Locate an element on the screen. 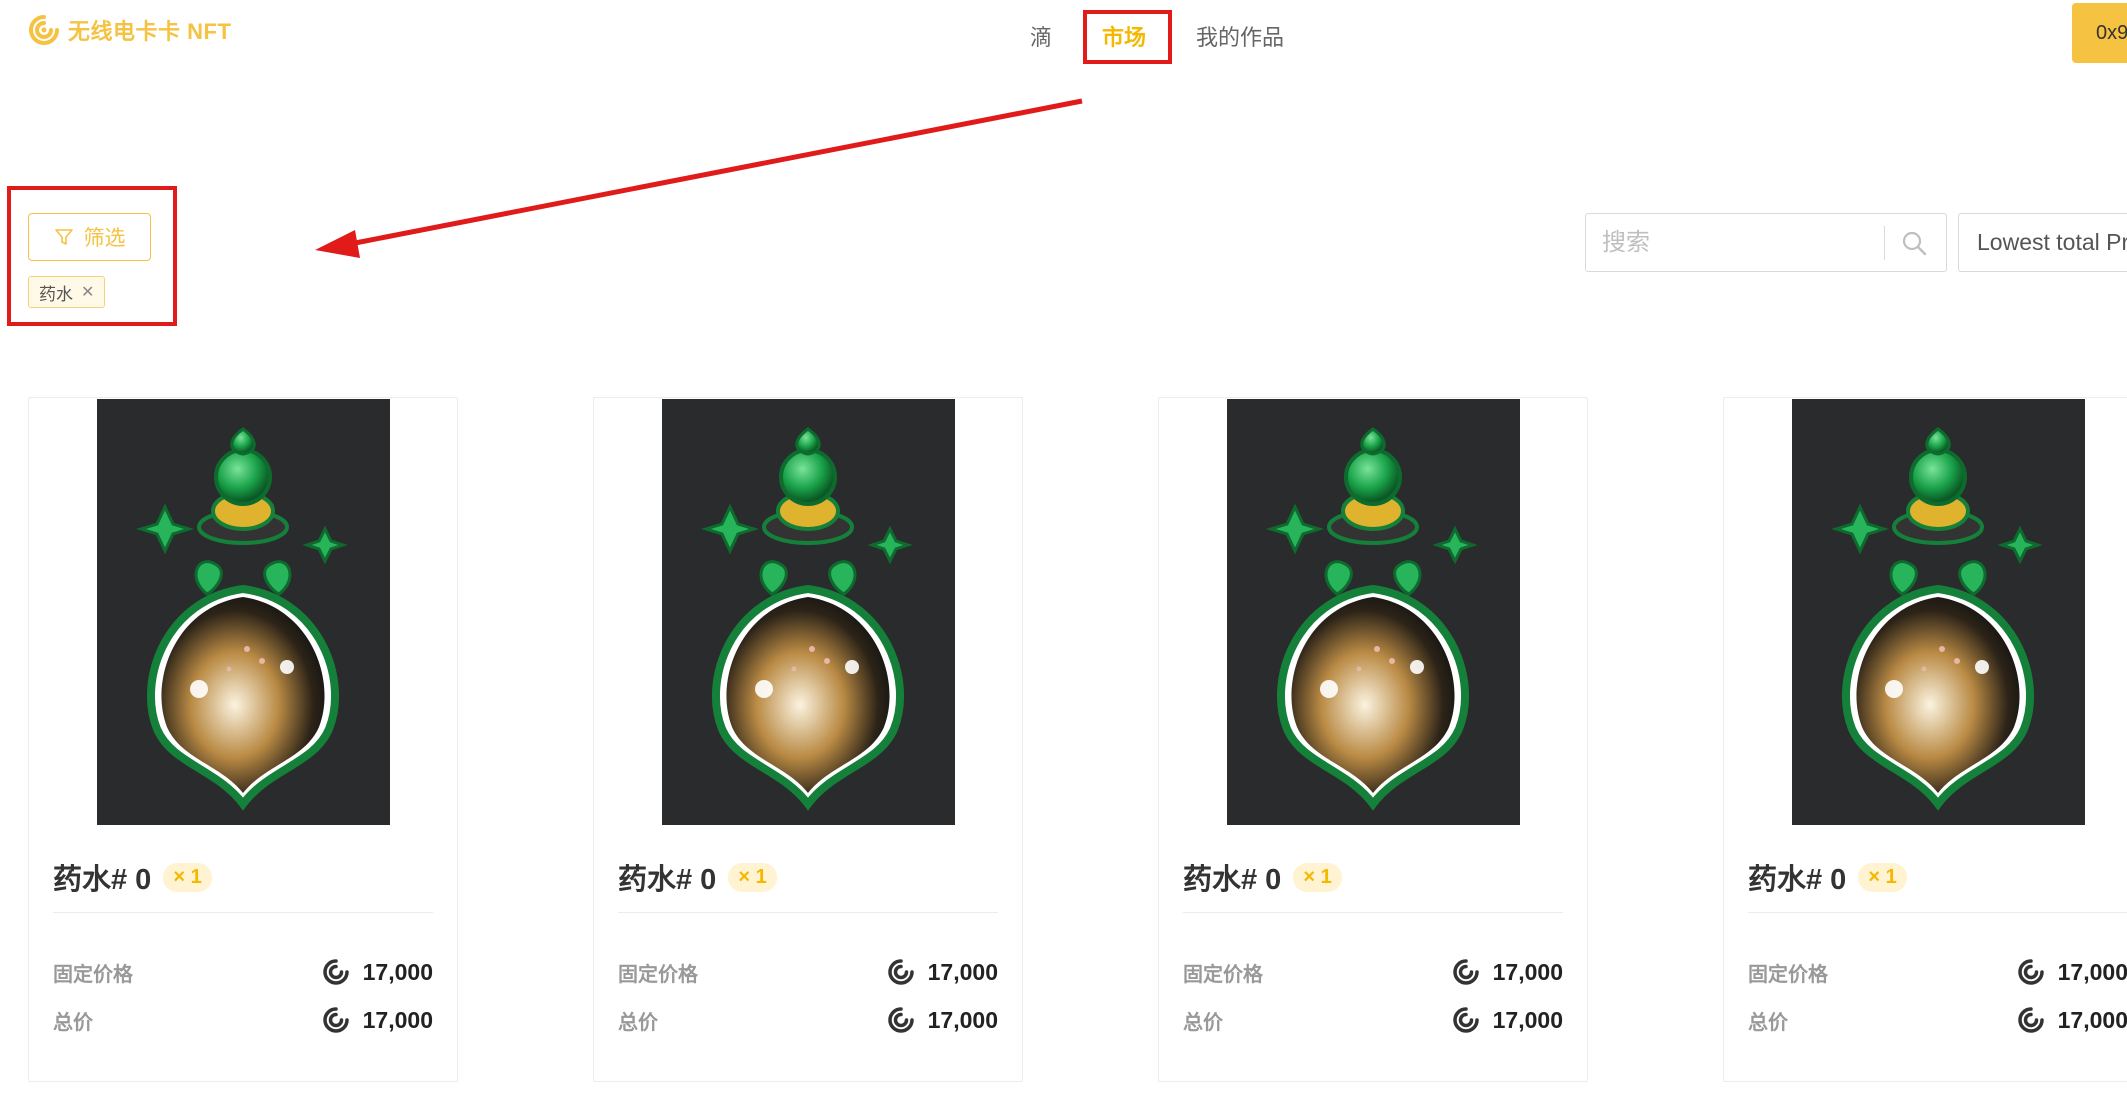  logo: 无线电卡卡 NFT is located at coordinates (129, 30).